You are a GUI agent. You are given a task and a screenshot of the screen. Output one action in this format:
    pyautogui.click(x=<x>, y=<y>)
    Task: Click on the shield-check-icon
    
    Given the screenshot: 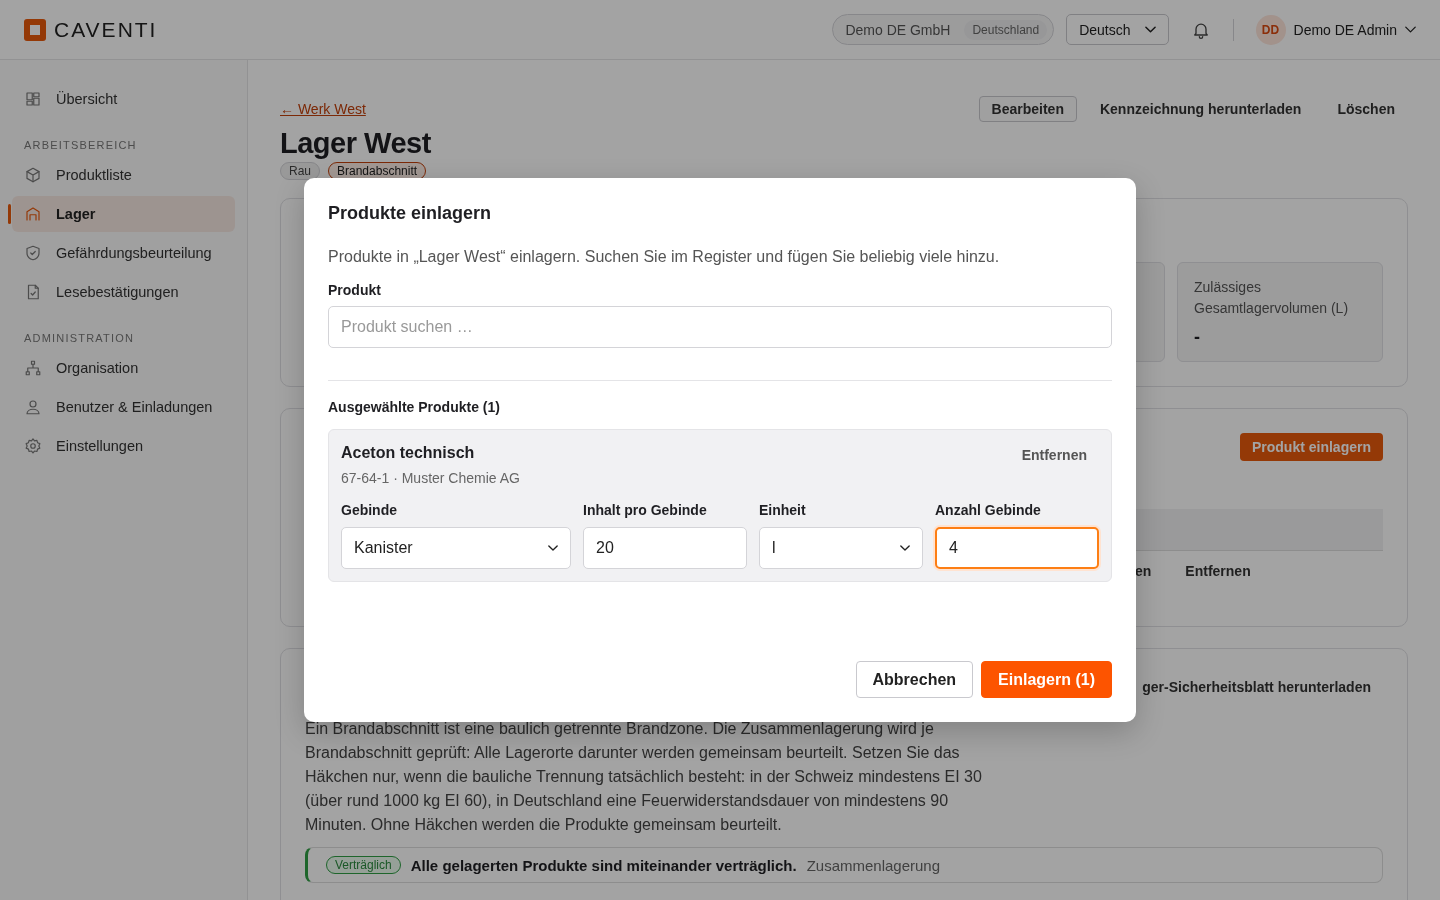 What is the action you would take?
    pyautogui.click(x=33, y=253)
    